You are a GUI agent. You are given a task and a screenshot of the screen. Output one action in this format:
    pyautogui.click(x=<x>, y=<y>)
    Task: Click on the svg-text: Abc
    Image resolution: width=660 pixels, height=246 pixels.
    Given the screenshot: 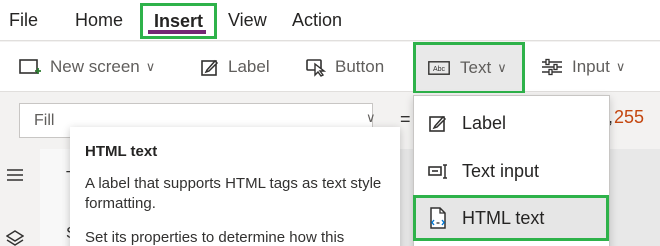 What is the action you would take?
    pyautogui.click(x=439, y=69)
    